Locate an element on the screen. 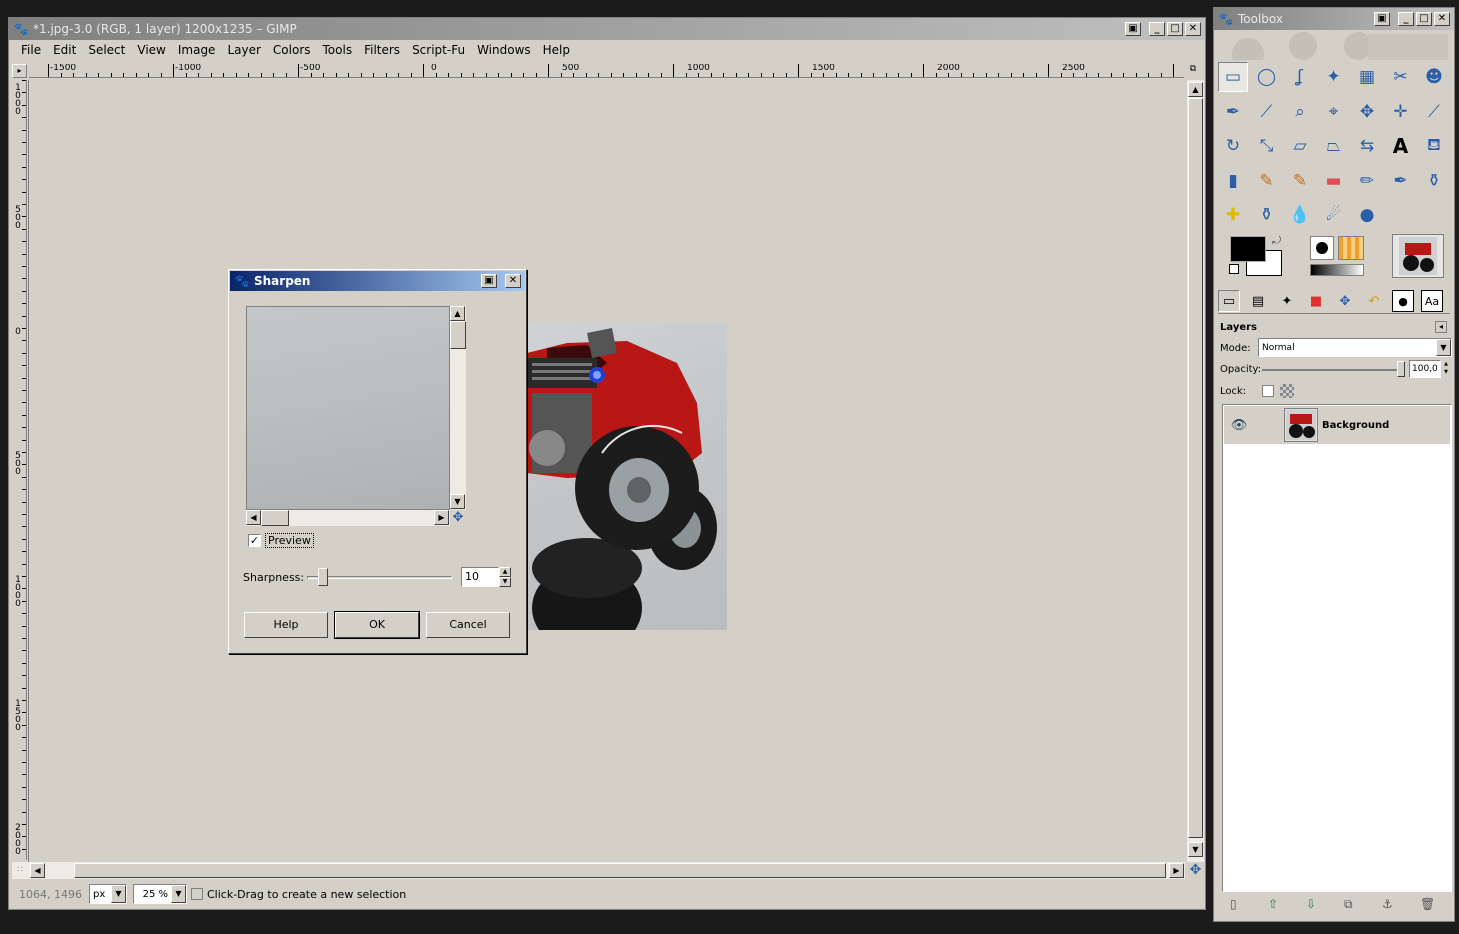 The width and height of the screenshot is (1459, 934). preview-vscroll-thumb is located at coordinates (458, 335).